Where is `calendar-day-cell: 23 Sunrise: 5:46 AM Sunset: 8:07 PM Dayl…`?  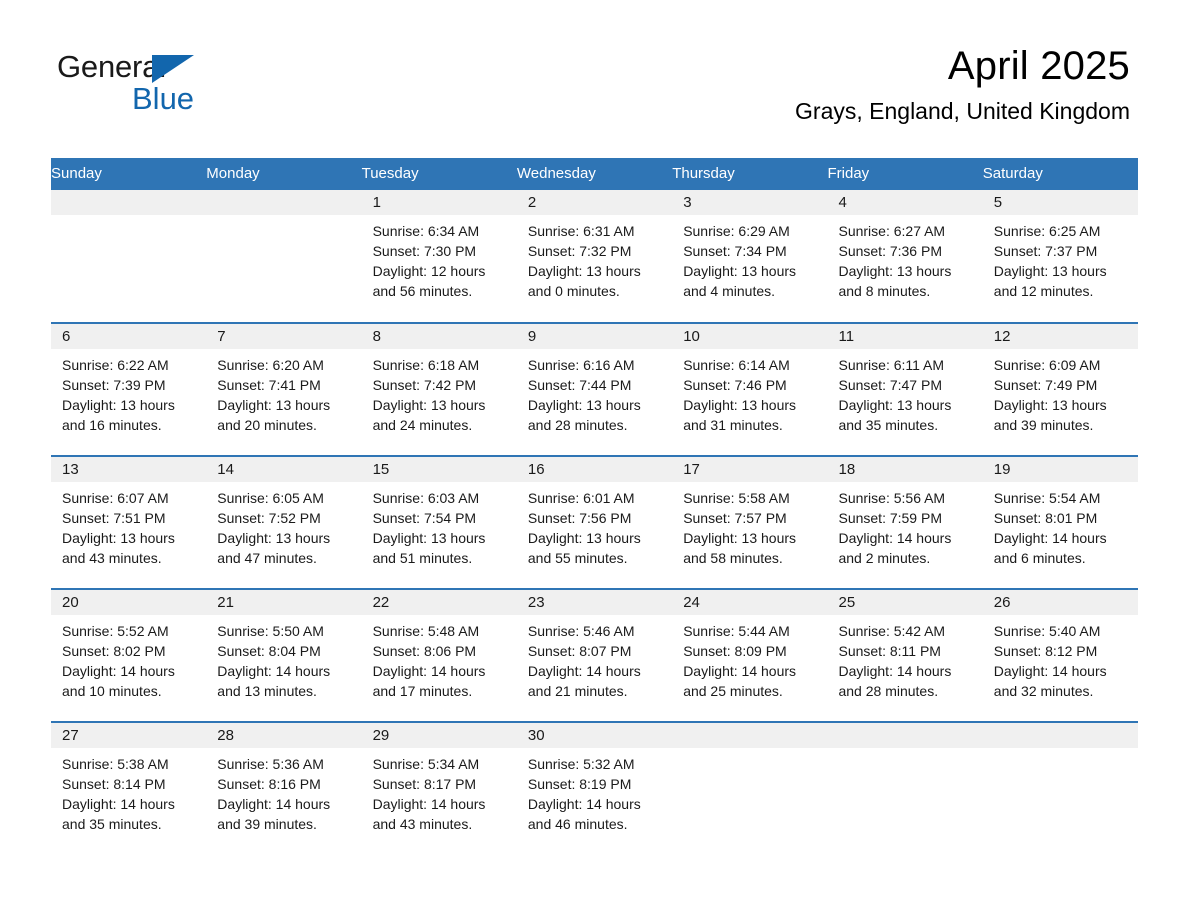
calendar-day-cell: 23 Sunrise: 5:46 AM Sunset: 8:07 PM Dayl… is located at coordinates (594, 655).